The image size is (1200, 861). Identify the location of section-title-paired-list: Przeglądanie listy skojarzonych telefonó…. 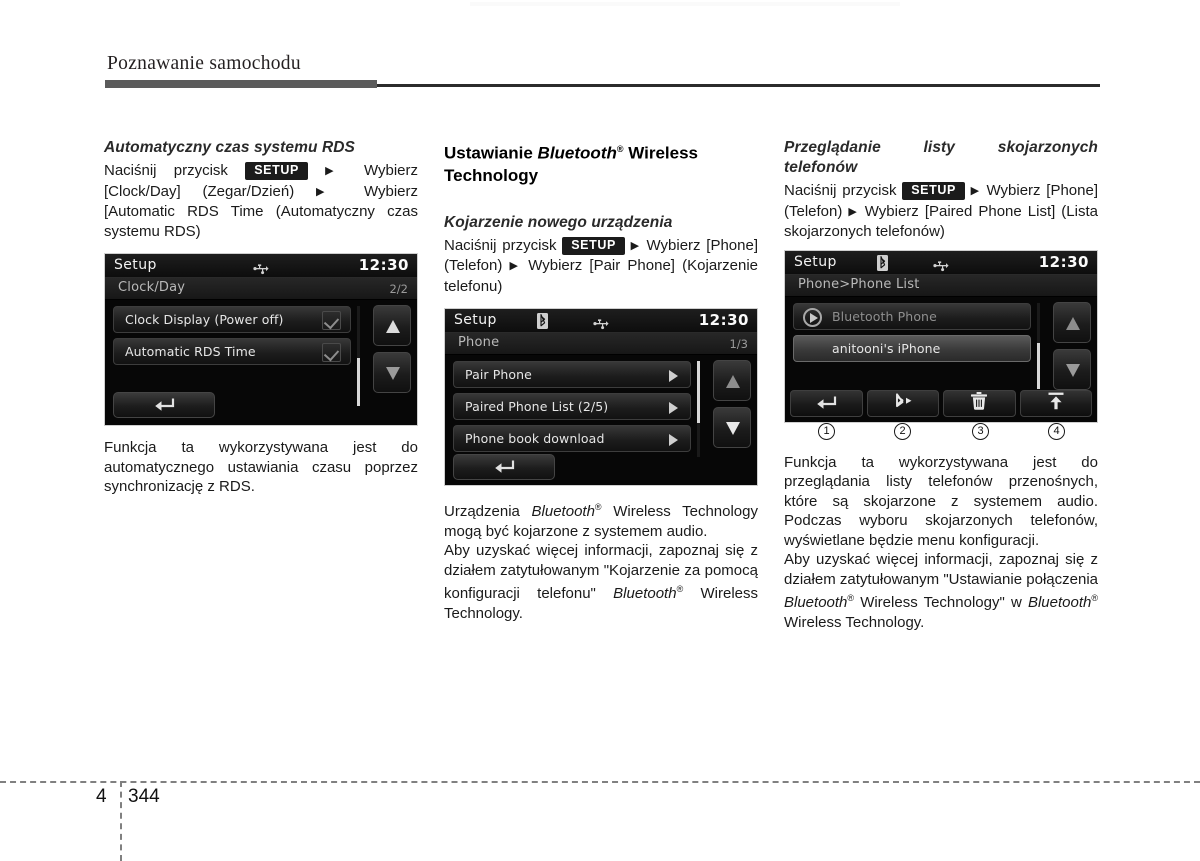
(941, 157).